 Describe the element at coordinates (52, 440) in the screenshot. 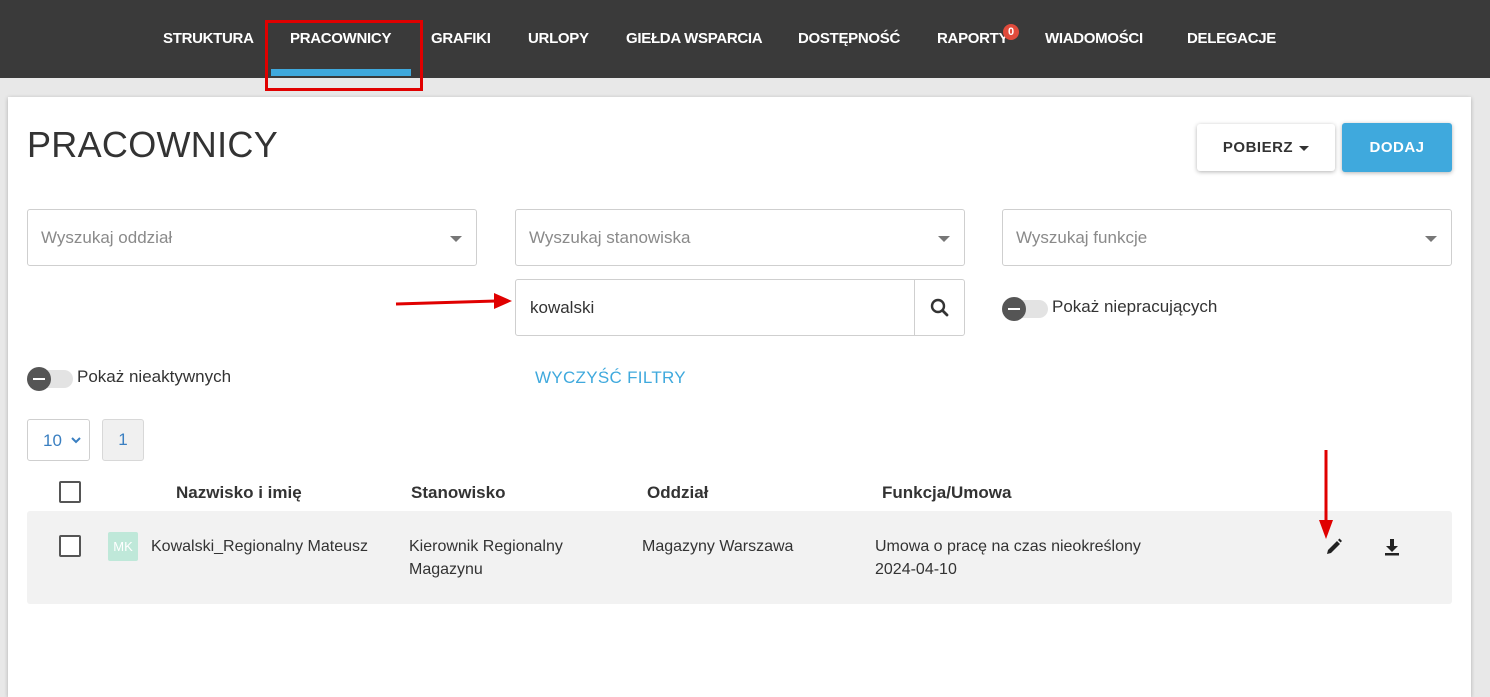

I see `page-size-value: 10` at that location.